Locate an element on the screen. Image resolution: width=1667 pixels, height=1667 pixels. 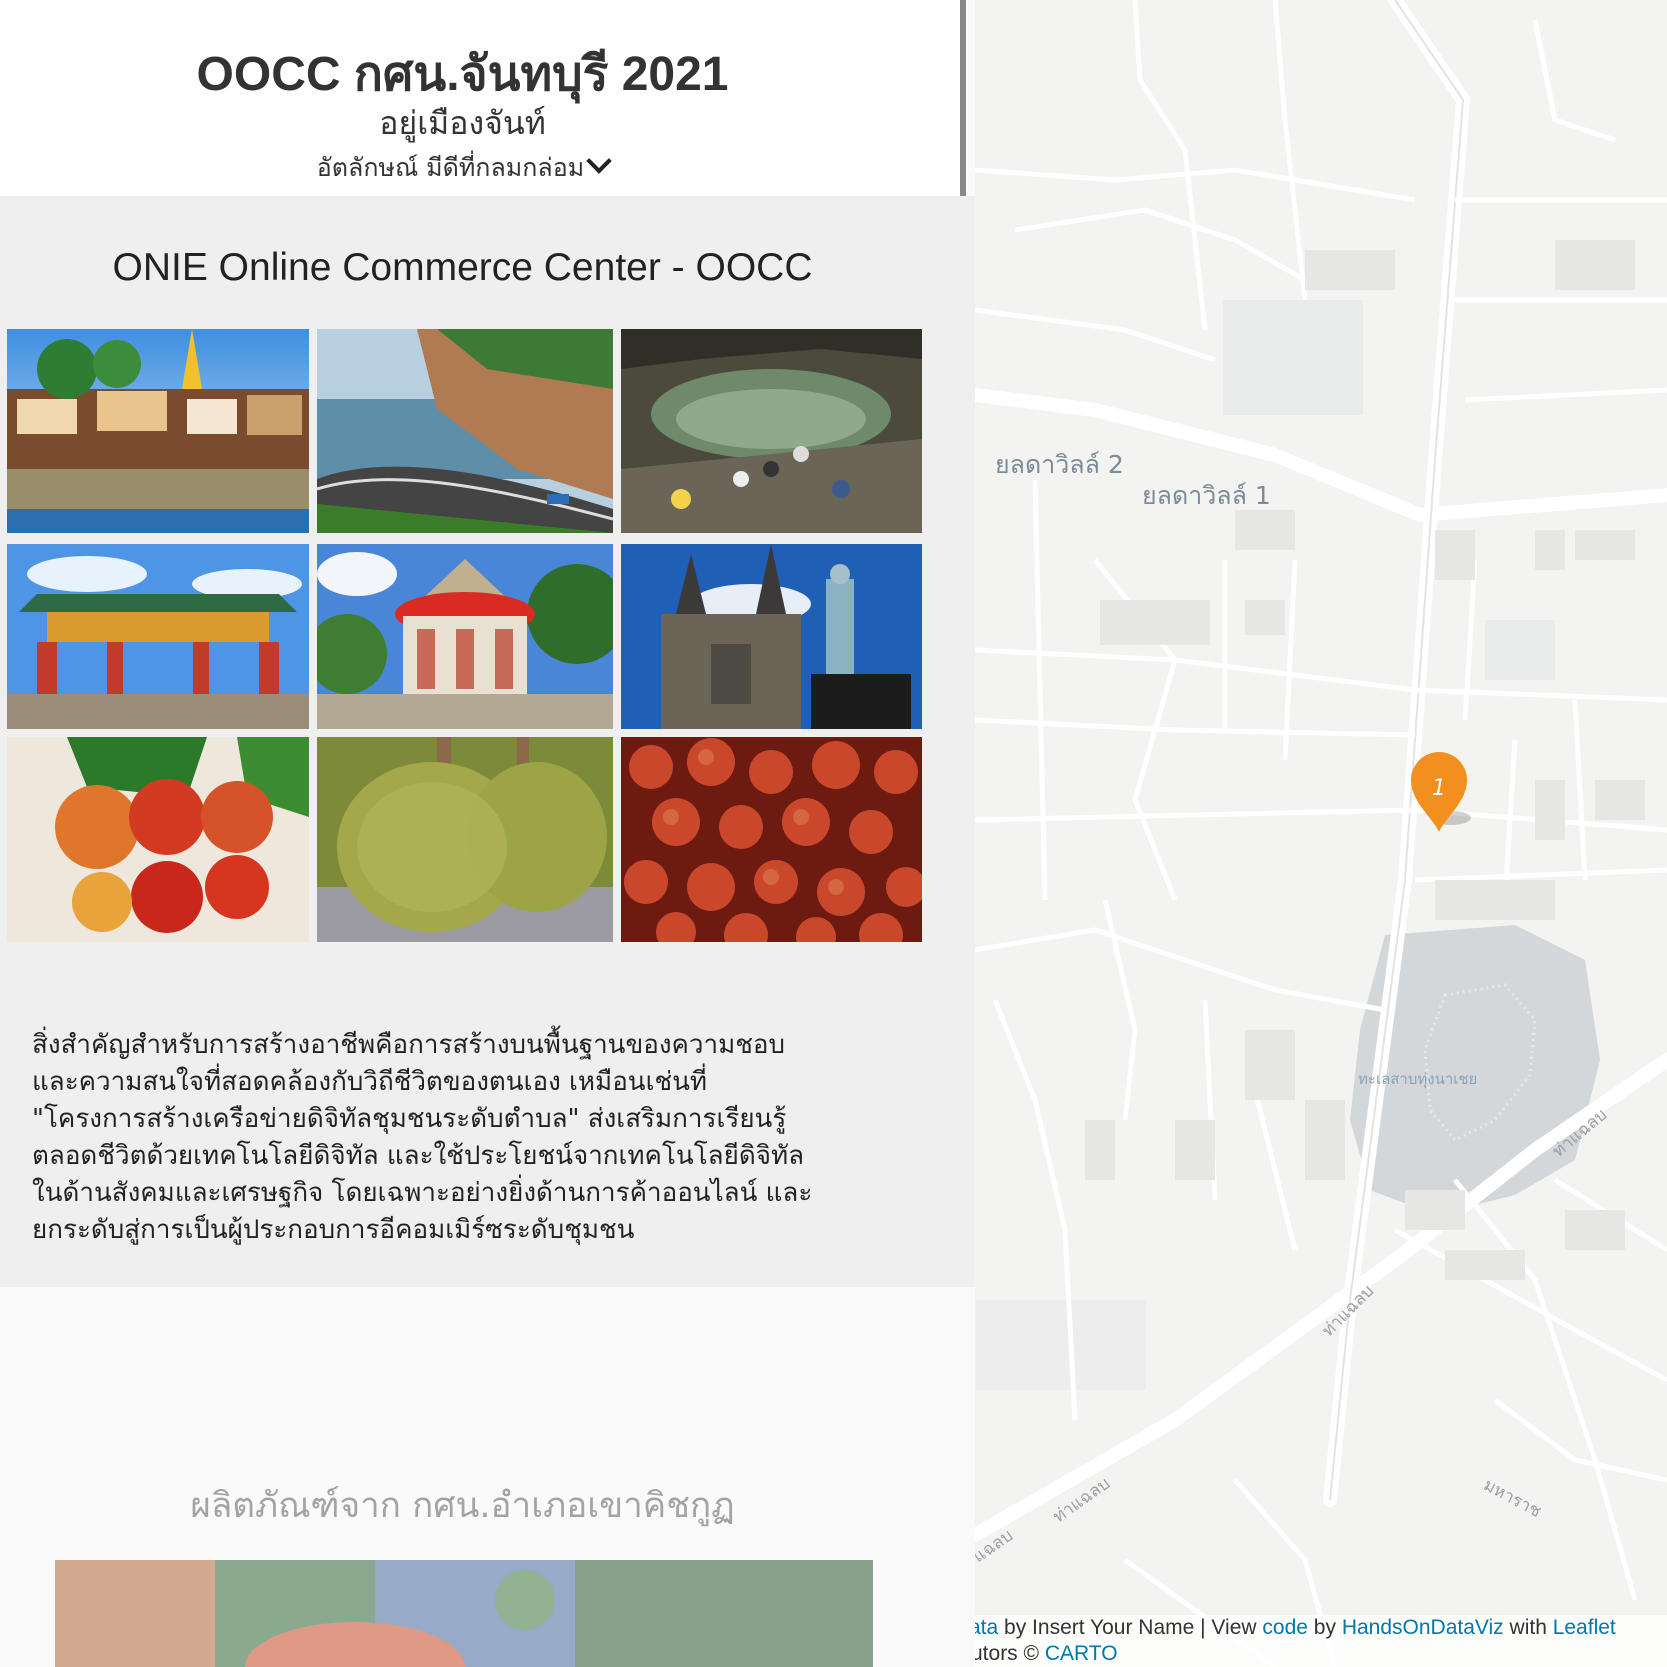
chapter-title: ONIE Online Commerce Center - OOCC is located at coordinates (462, 267).